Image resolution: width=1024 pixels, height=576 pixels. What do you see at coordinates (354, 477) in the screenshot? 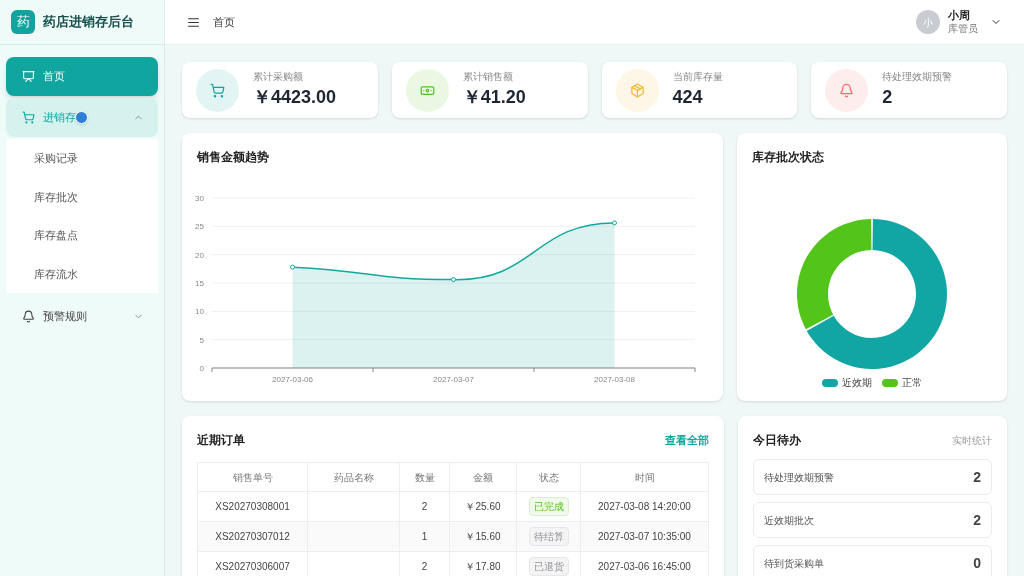
I see `column-header: 药品名称` at bounding box center [354, 477].